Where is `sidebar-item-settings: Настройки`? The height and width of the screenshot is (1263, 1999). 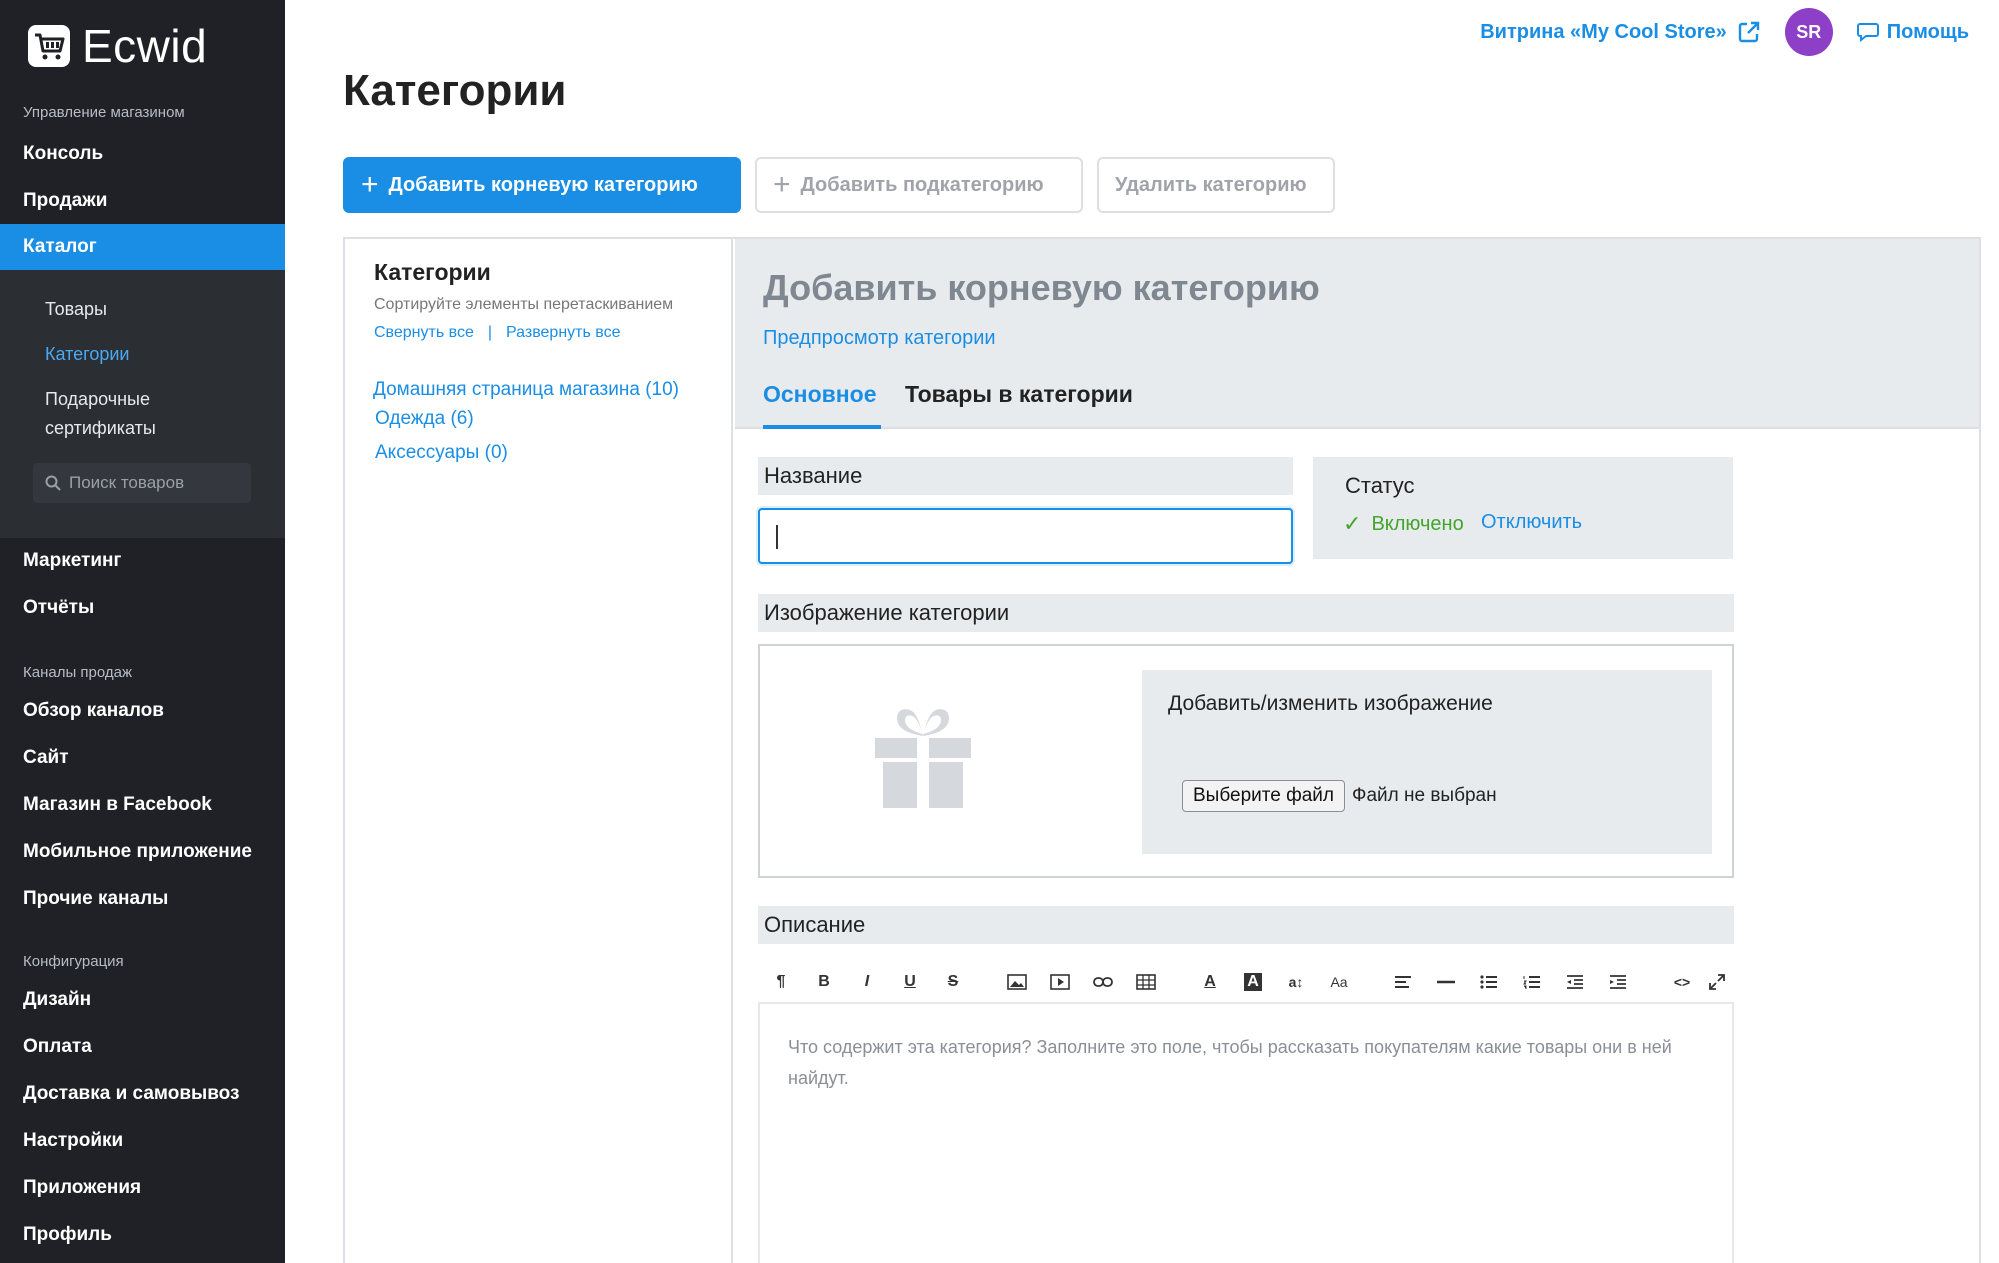 sidebar-item-settings: Настройки is located at coordinates (73, 1141).